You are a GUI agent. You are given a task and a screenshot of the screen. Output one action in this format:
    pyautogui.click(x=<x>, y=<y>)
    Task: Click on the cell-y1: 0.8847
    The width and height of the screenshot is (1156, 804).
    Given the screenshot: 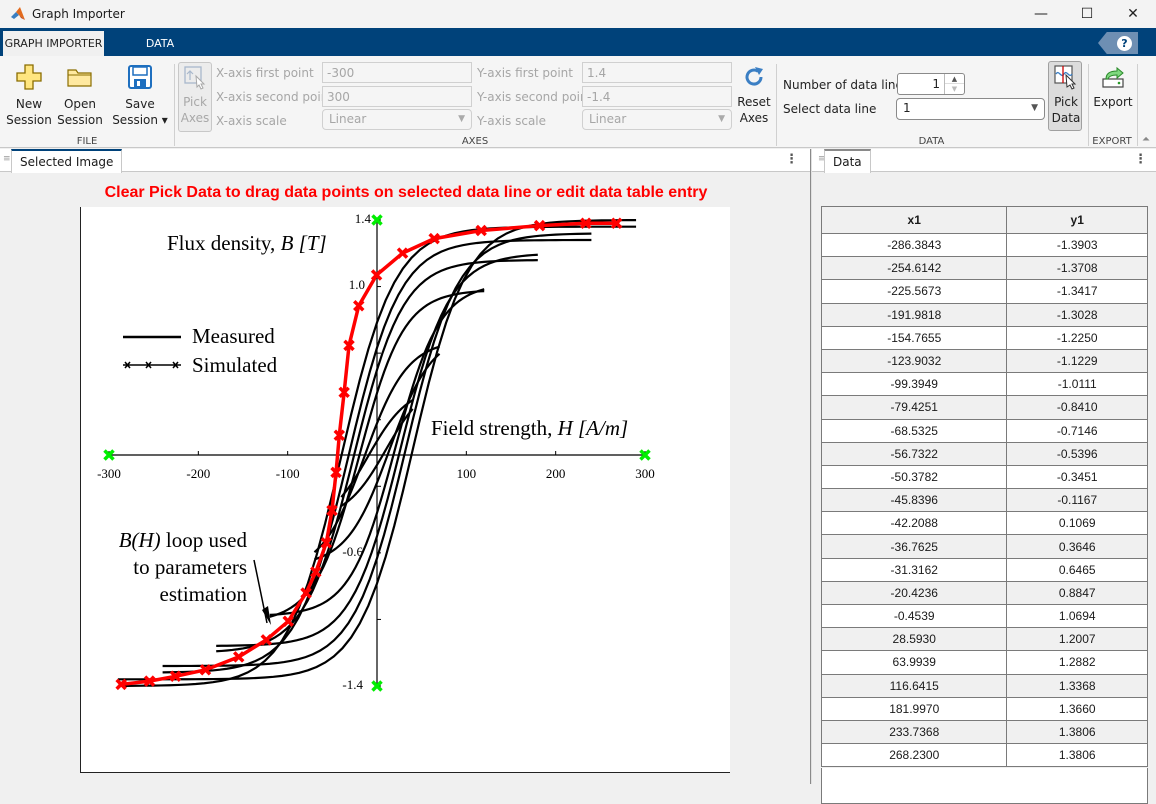 What is the action you would take?
    pyautogui.click(x=1077, y=593)
    